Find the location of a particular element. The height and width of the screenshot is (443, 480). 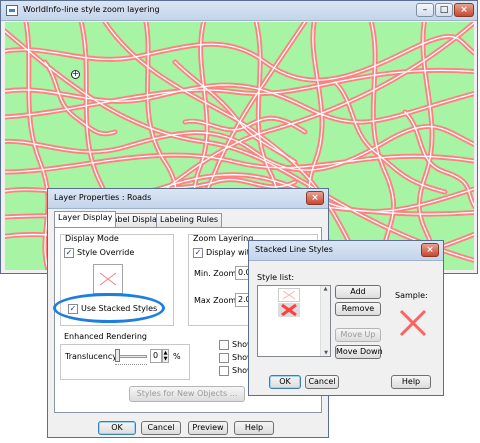

translucency-field: 0 is located at coordinates (156, 356).